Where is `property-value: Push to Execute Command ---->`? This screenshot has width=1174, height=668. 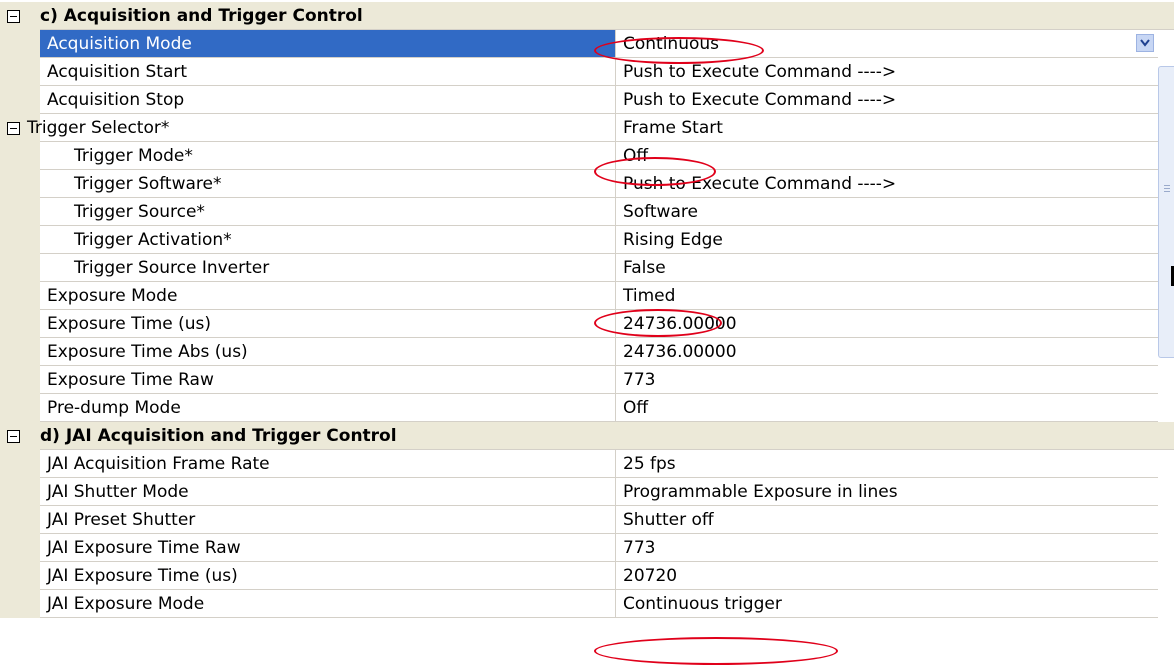 property-value: Push to Execute Command ----> is located at coordinates (887, 100).